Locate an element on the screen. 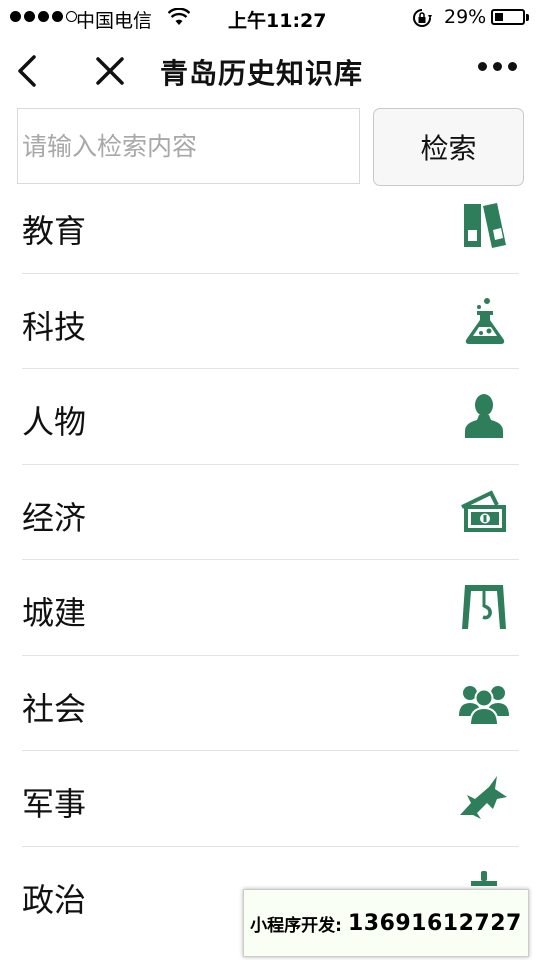  category-label: 社会 is located at coordinates (54, 708).